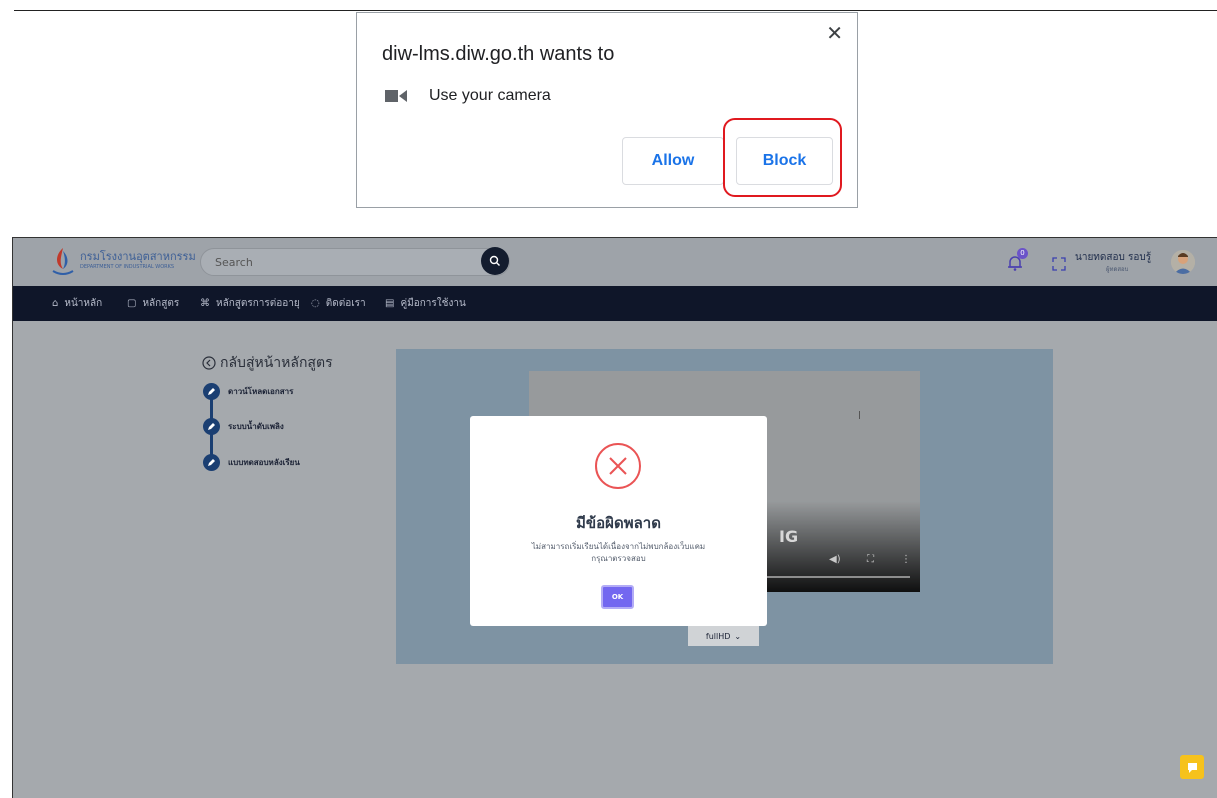  I want to click on error-x-icon, so click(618, 466).